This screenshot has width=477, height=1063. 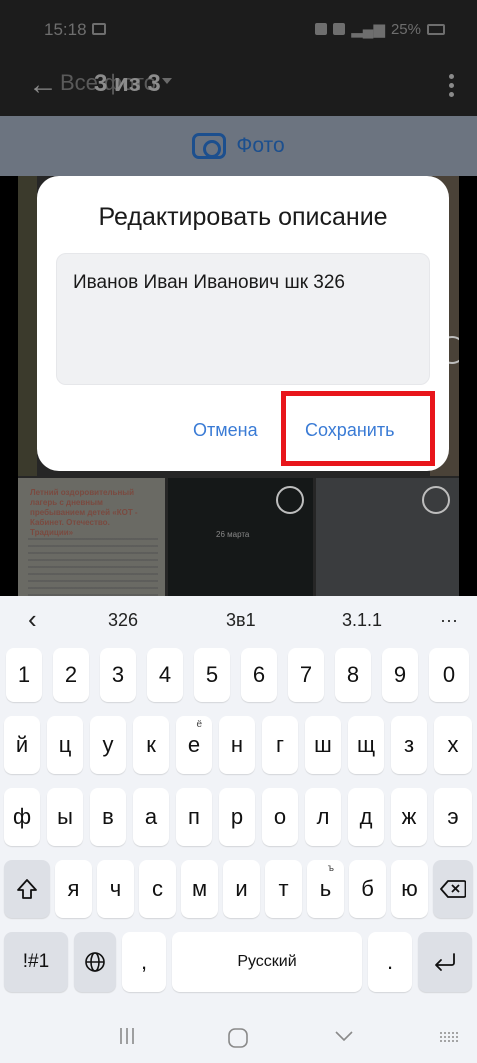 I want to click on period-key: ., so click(x=390, y=962).